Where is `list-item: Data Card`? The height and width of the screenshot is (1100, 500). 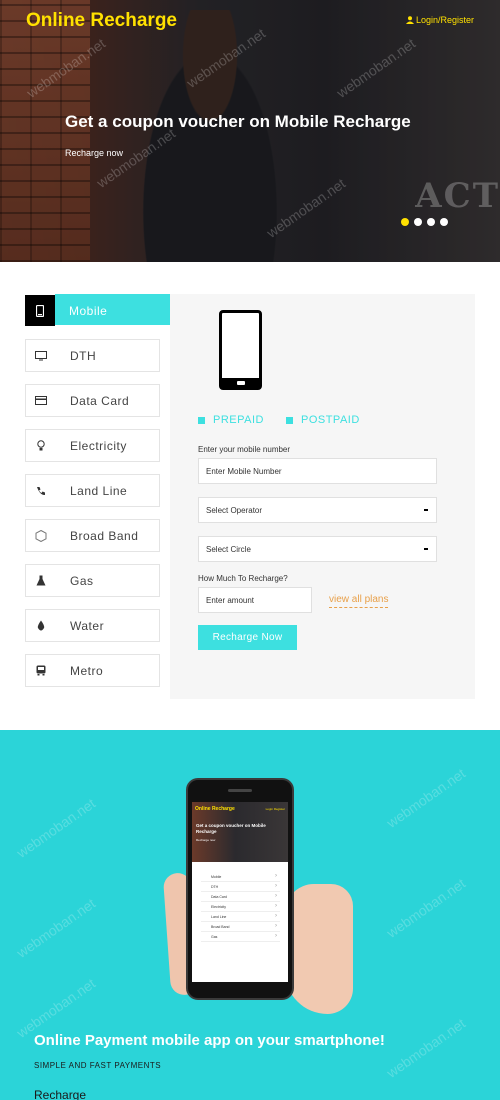
list-item: Data Card is located at coordinates (240, 897).